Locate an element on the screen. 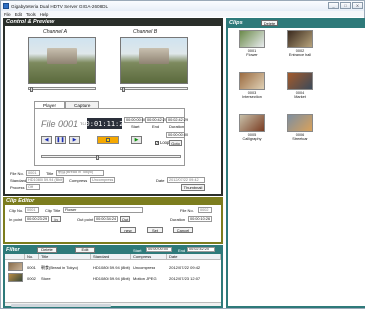 Image resolution: width=365 pixels, height=309 pixels. menu-tools: Tools is located at coordinates (31, 14).